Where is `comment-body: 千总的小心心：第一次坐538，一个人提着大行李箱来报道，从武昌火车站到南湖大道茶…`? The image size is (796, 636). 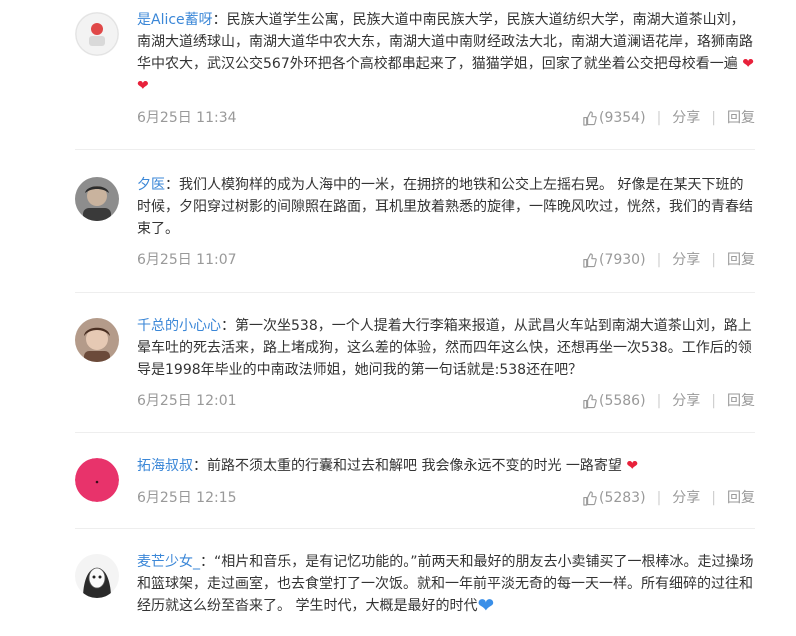
comment-body: 千总的小心心：第一次坐538，一个人提着大行李箱来报道，从武昌火车站到南湖大道茶… is located at coordinates (446, 348).